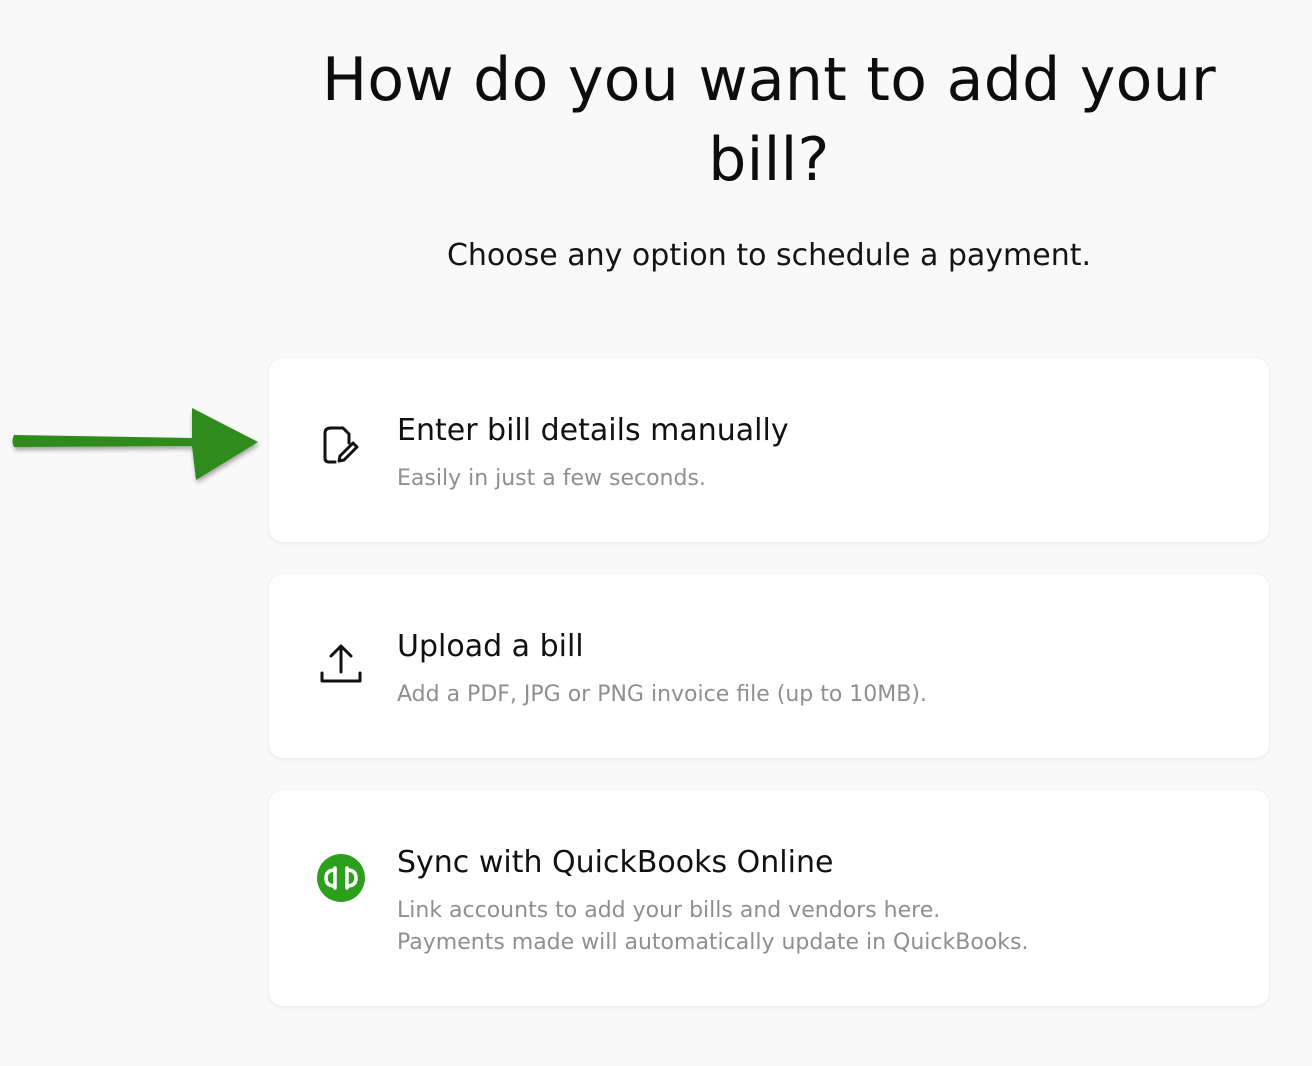 The image size is (1312, 1066). What do you see at coordinates (341, 878) in the screenshot?
I see `quickbooks-logo-icon` at bounding box center [341, 878].